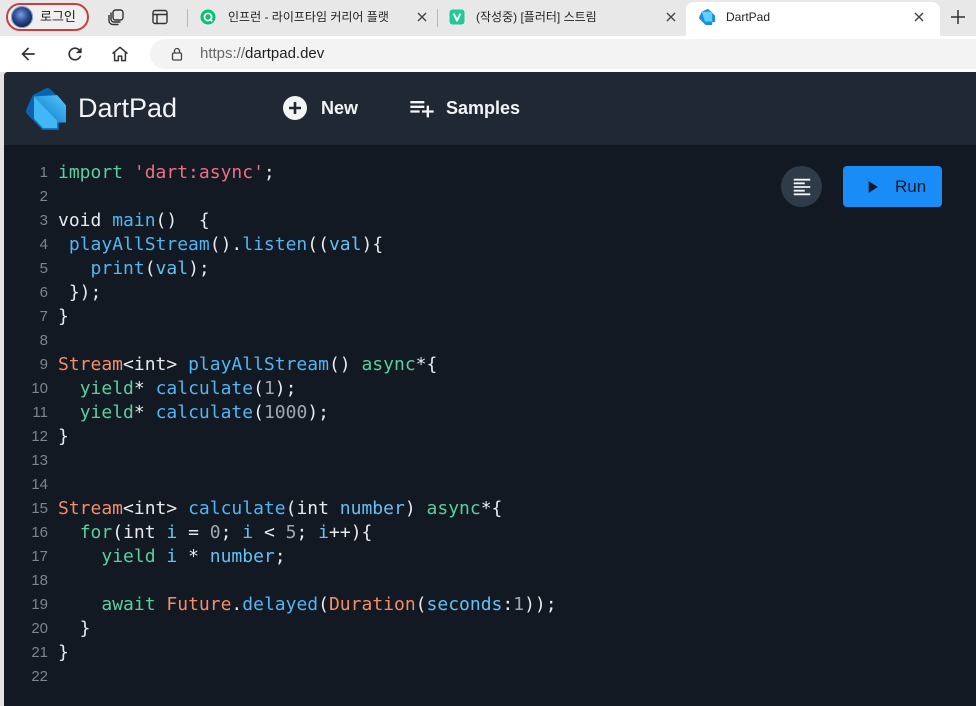  What do you see at coordinates (408, 365) in the screenshot?
I see `code-line: Stream<int> playAllStream() async*{` at bounding box center [408, 365].